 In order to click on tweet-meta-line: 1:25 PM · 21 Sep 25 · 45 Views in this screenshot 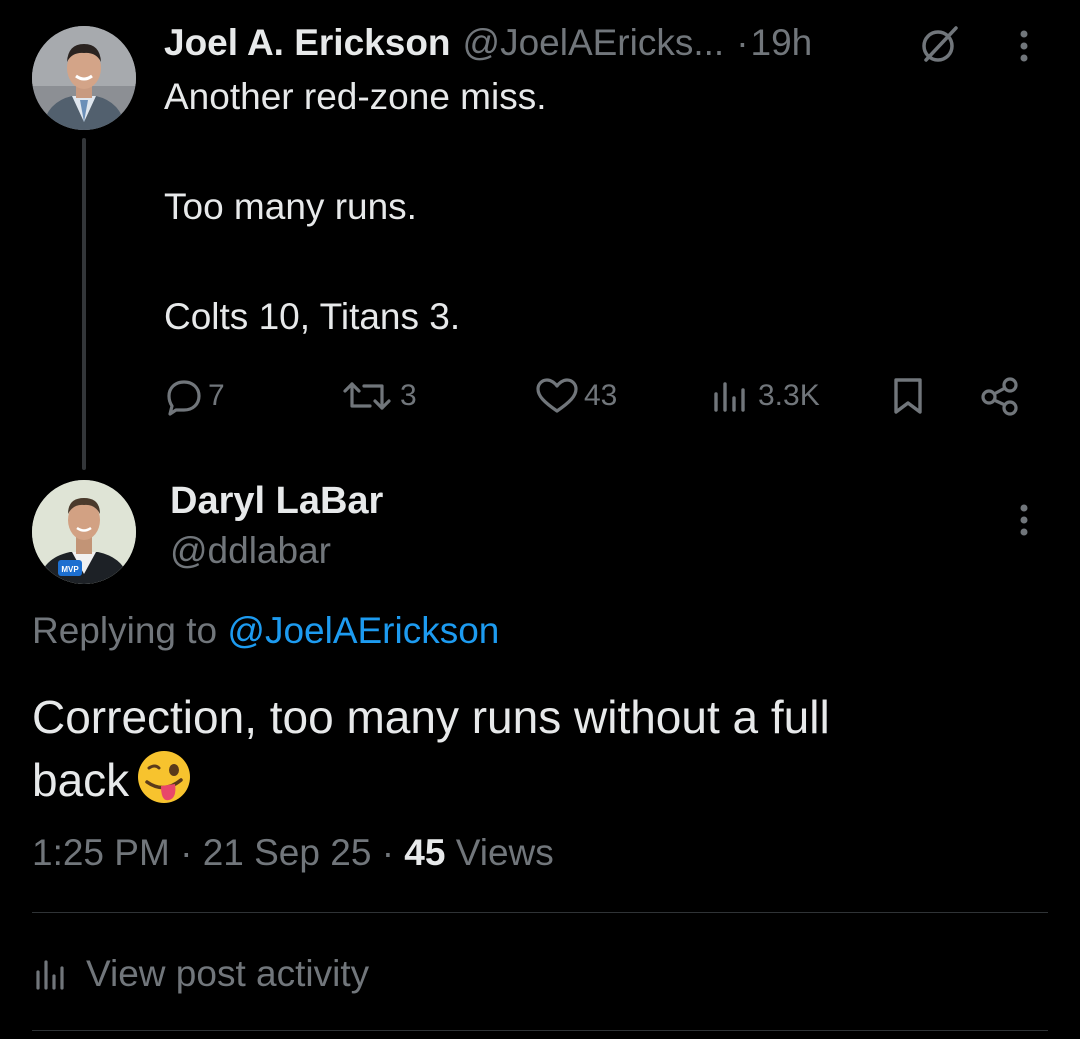, I will do `click(293, 853)`.